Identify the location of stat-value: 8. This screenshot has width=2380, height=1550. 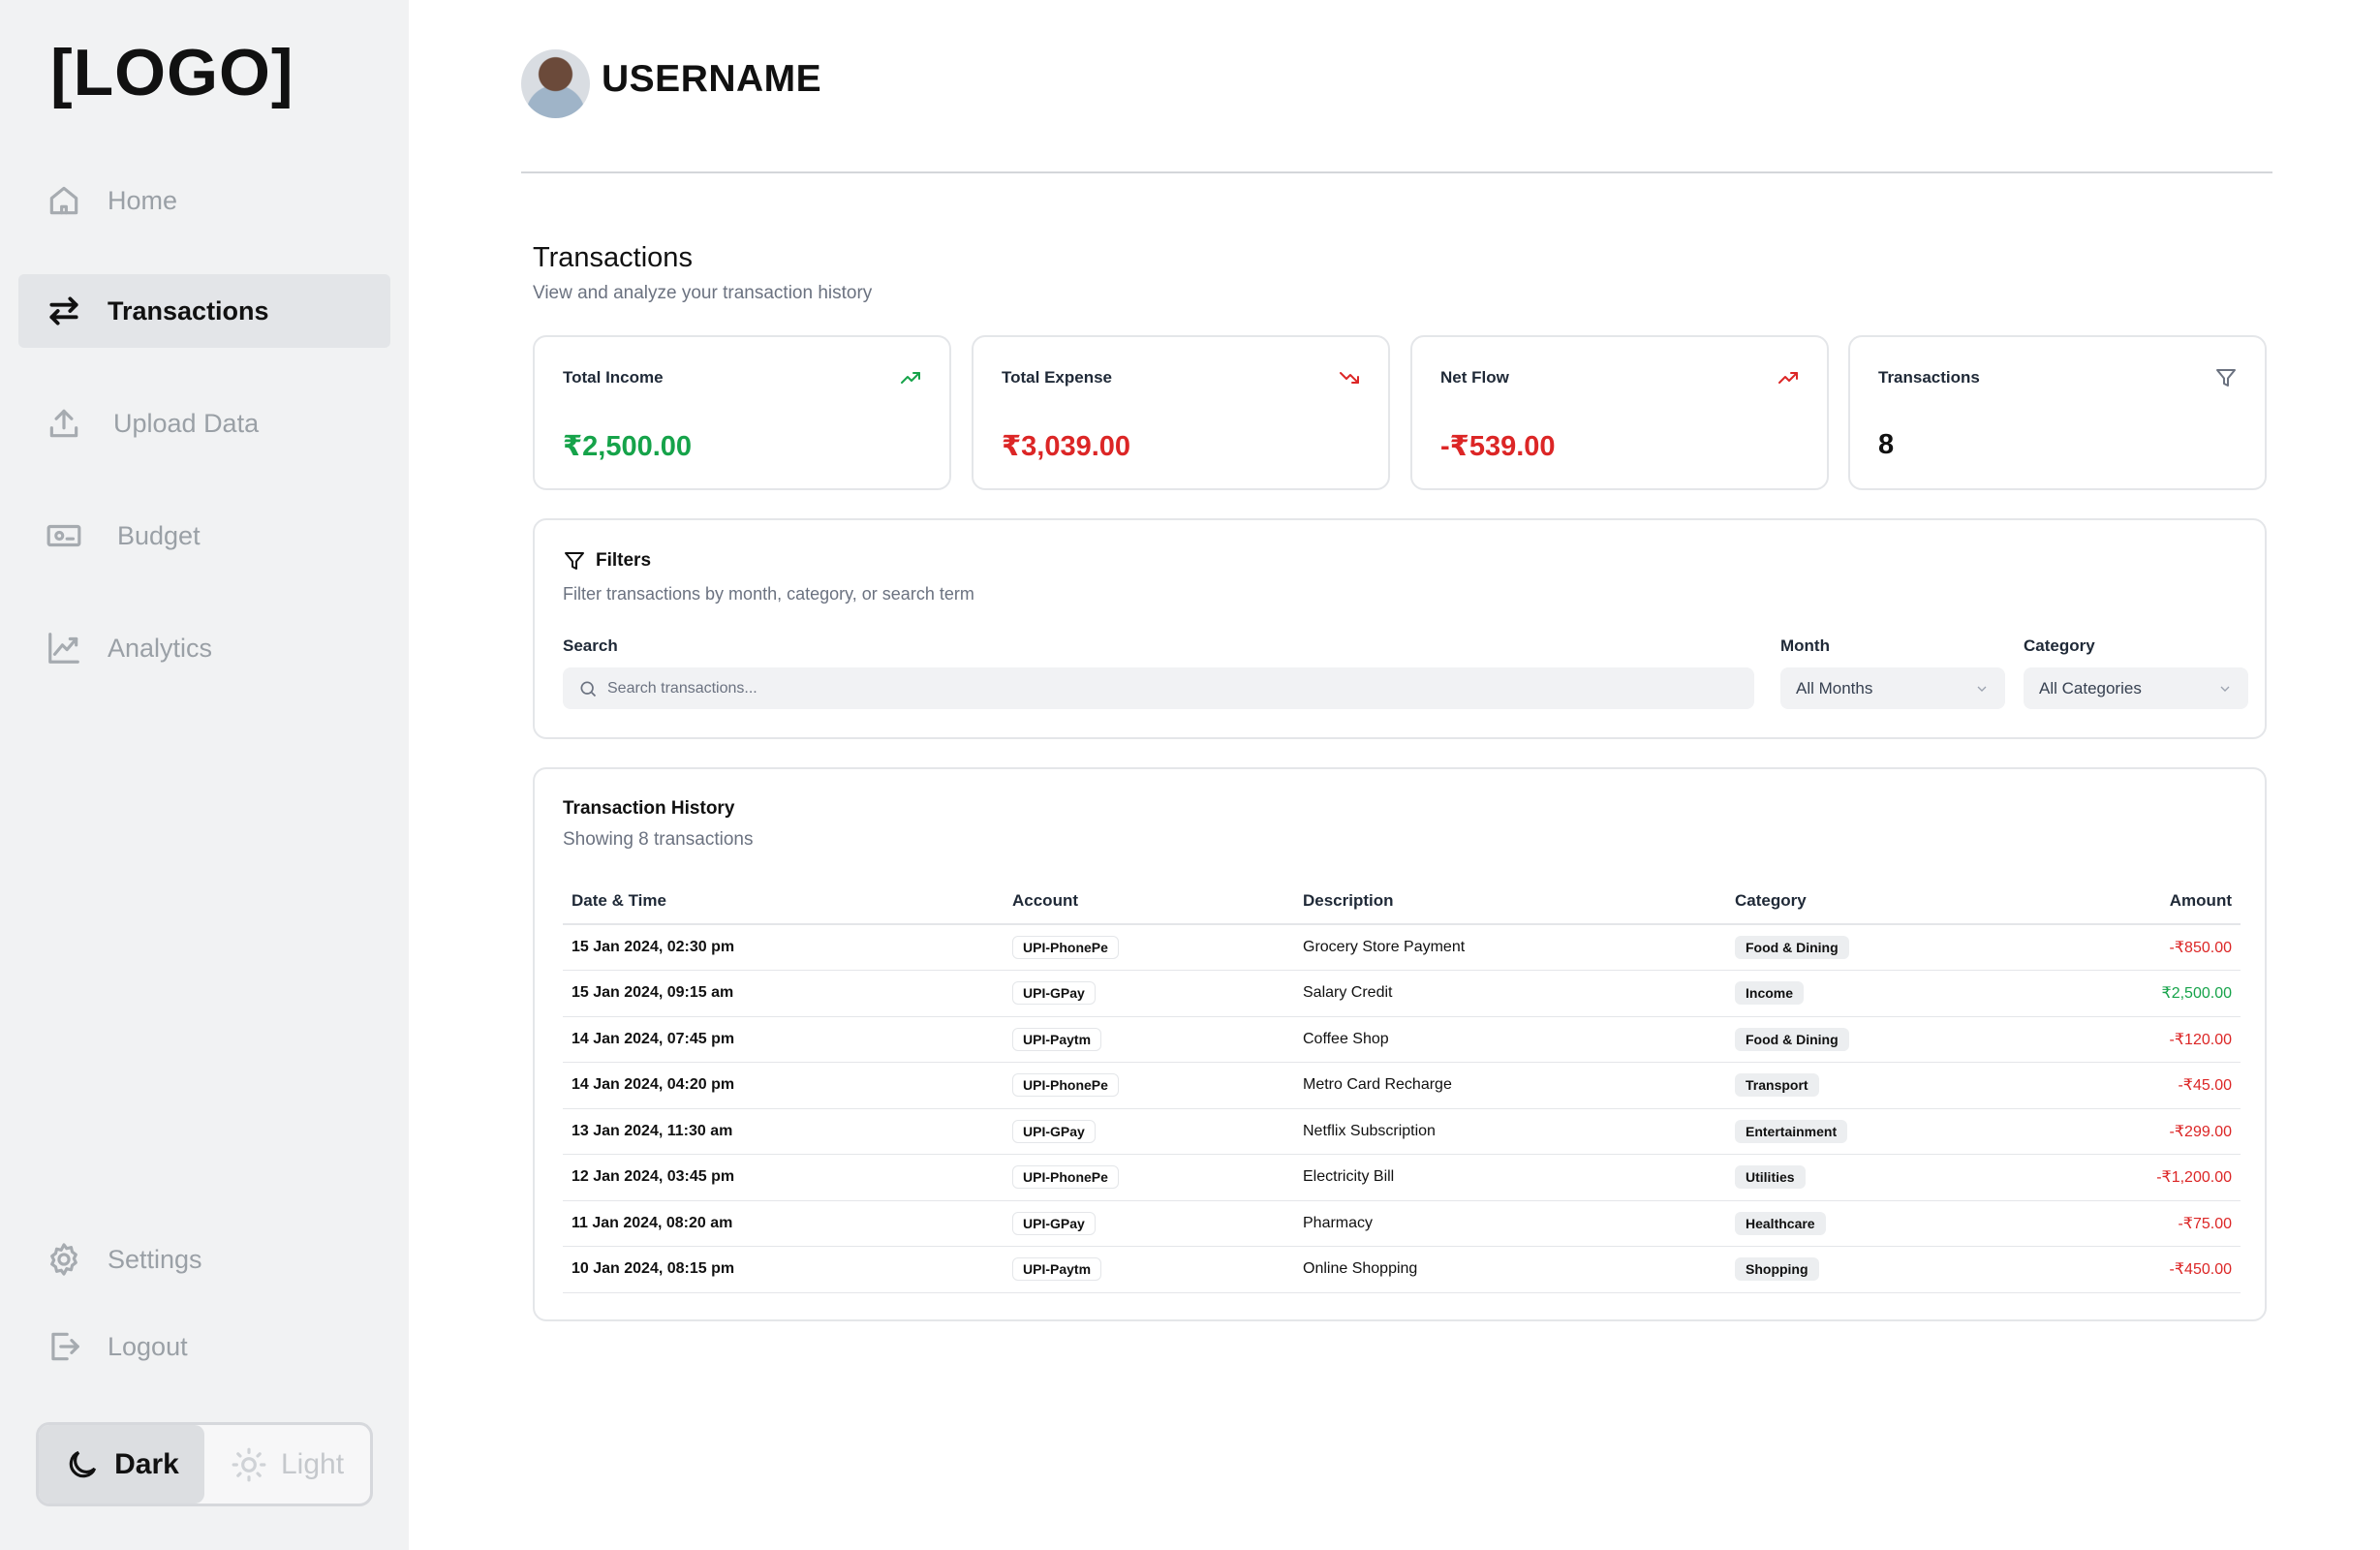
(1887, 444).